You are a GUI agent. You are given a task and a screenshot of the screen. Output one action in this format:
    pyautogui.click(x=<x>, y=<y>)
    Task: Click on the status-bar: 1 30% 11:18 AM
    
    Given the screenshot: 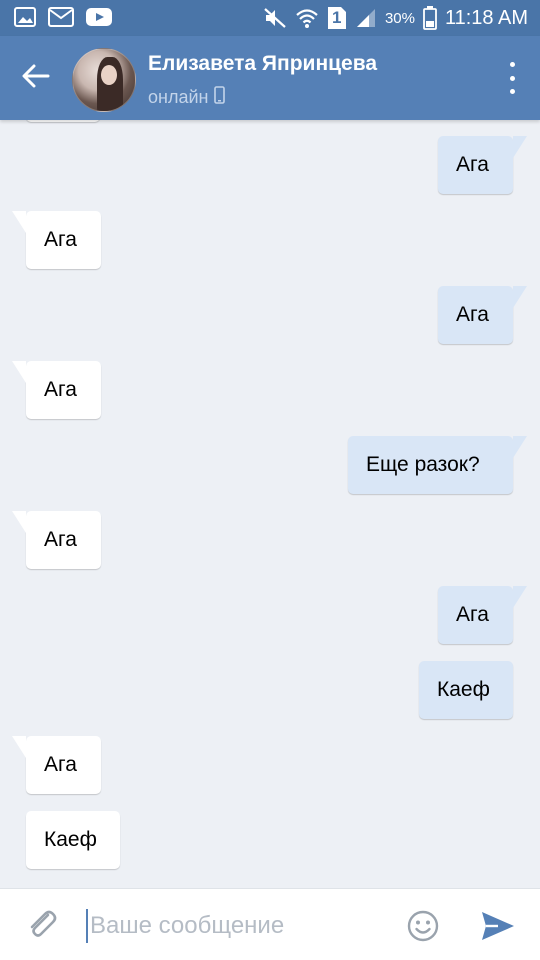 What is the action you would take?
    pyautogui.click(x=270, y=18)
    